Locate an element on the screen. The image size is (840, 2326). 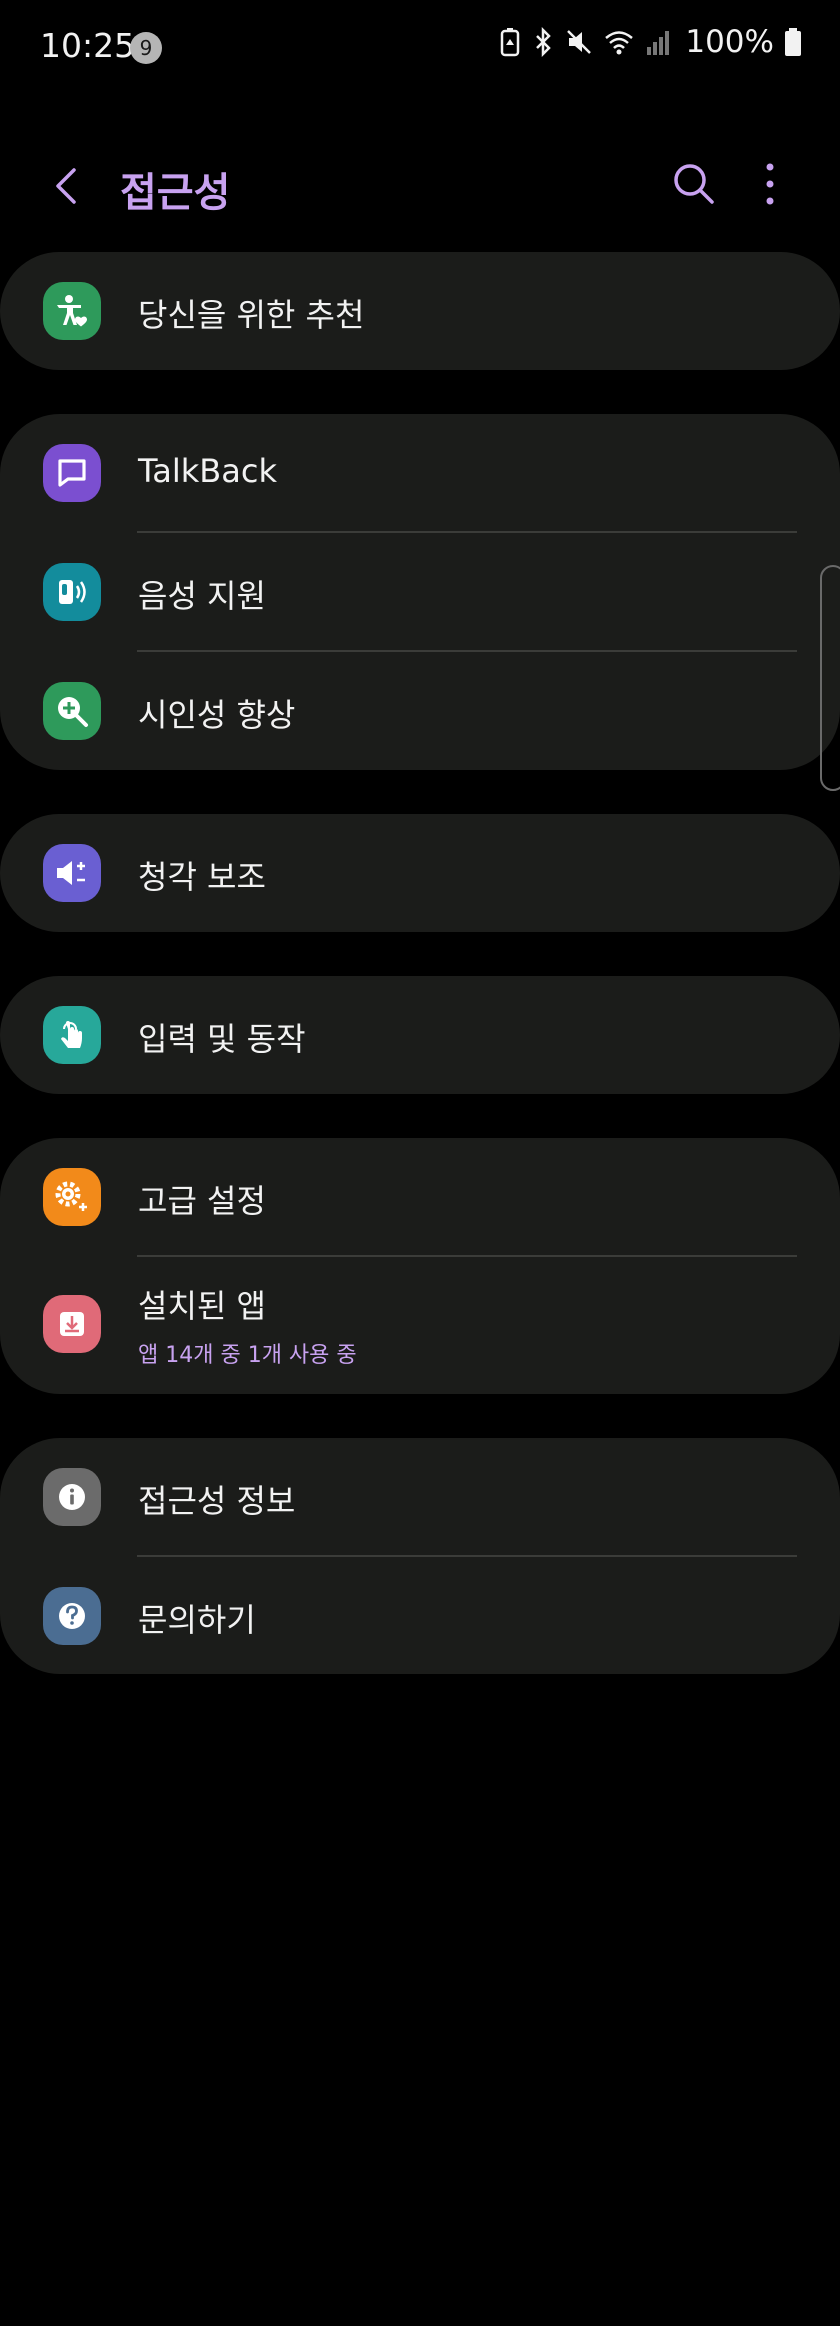
talkback-chat-icon is located at coordinates (72, 473).